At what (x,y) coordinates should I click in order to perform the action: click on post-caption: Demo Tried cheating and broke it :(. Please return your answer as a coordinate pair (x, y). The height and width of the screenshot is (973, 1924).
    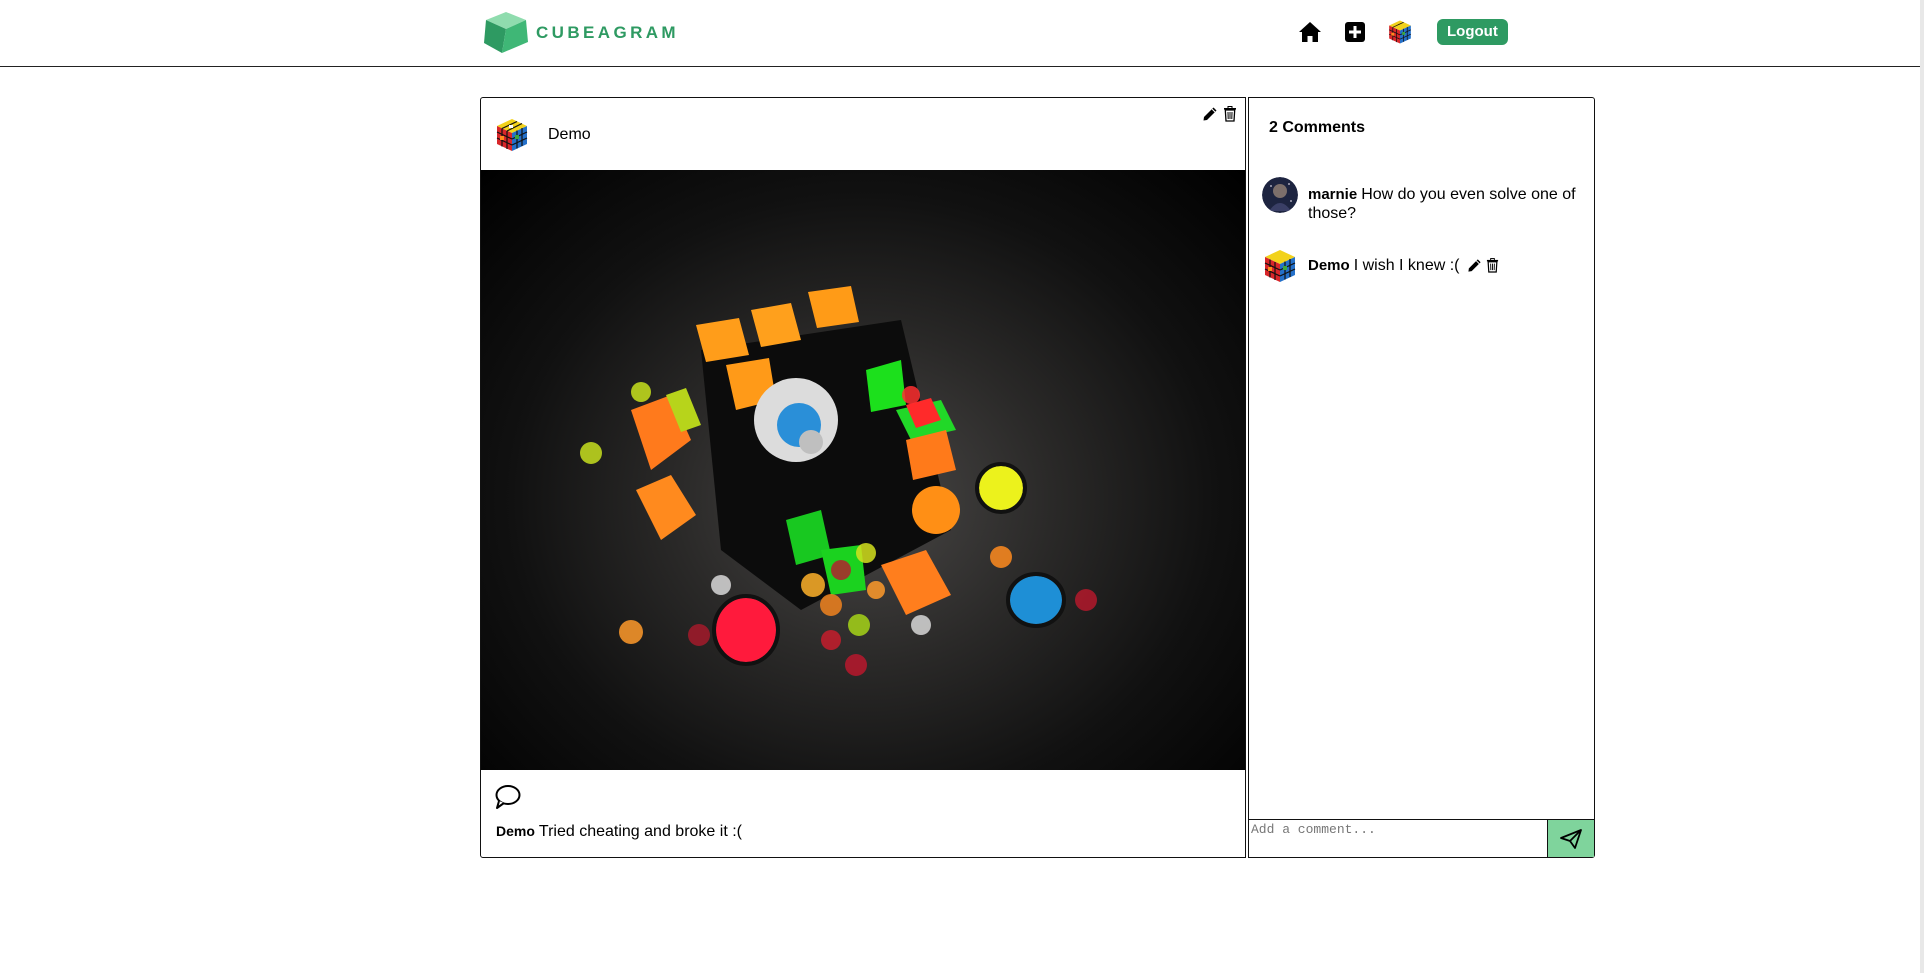
    Looking at the image, I should click on (619, 832).